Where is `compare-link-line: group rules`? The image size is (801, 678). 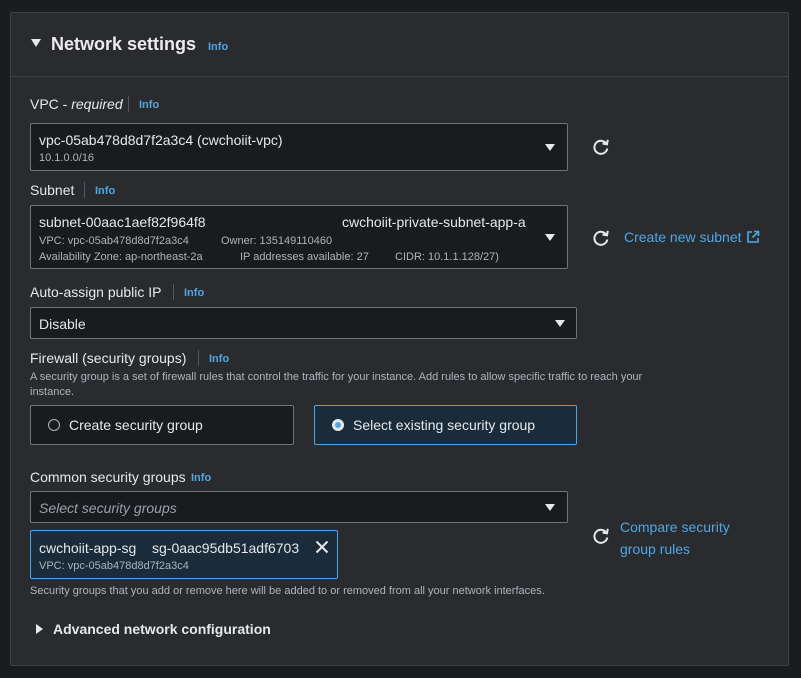
compare-link-line: group rules is located at coordinates (655, 549).